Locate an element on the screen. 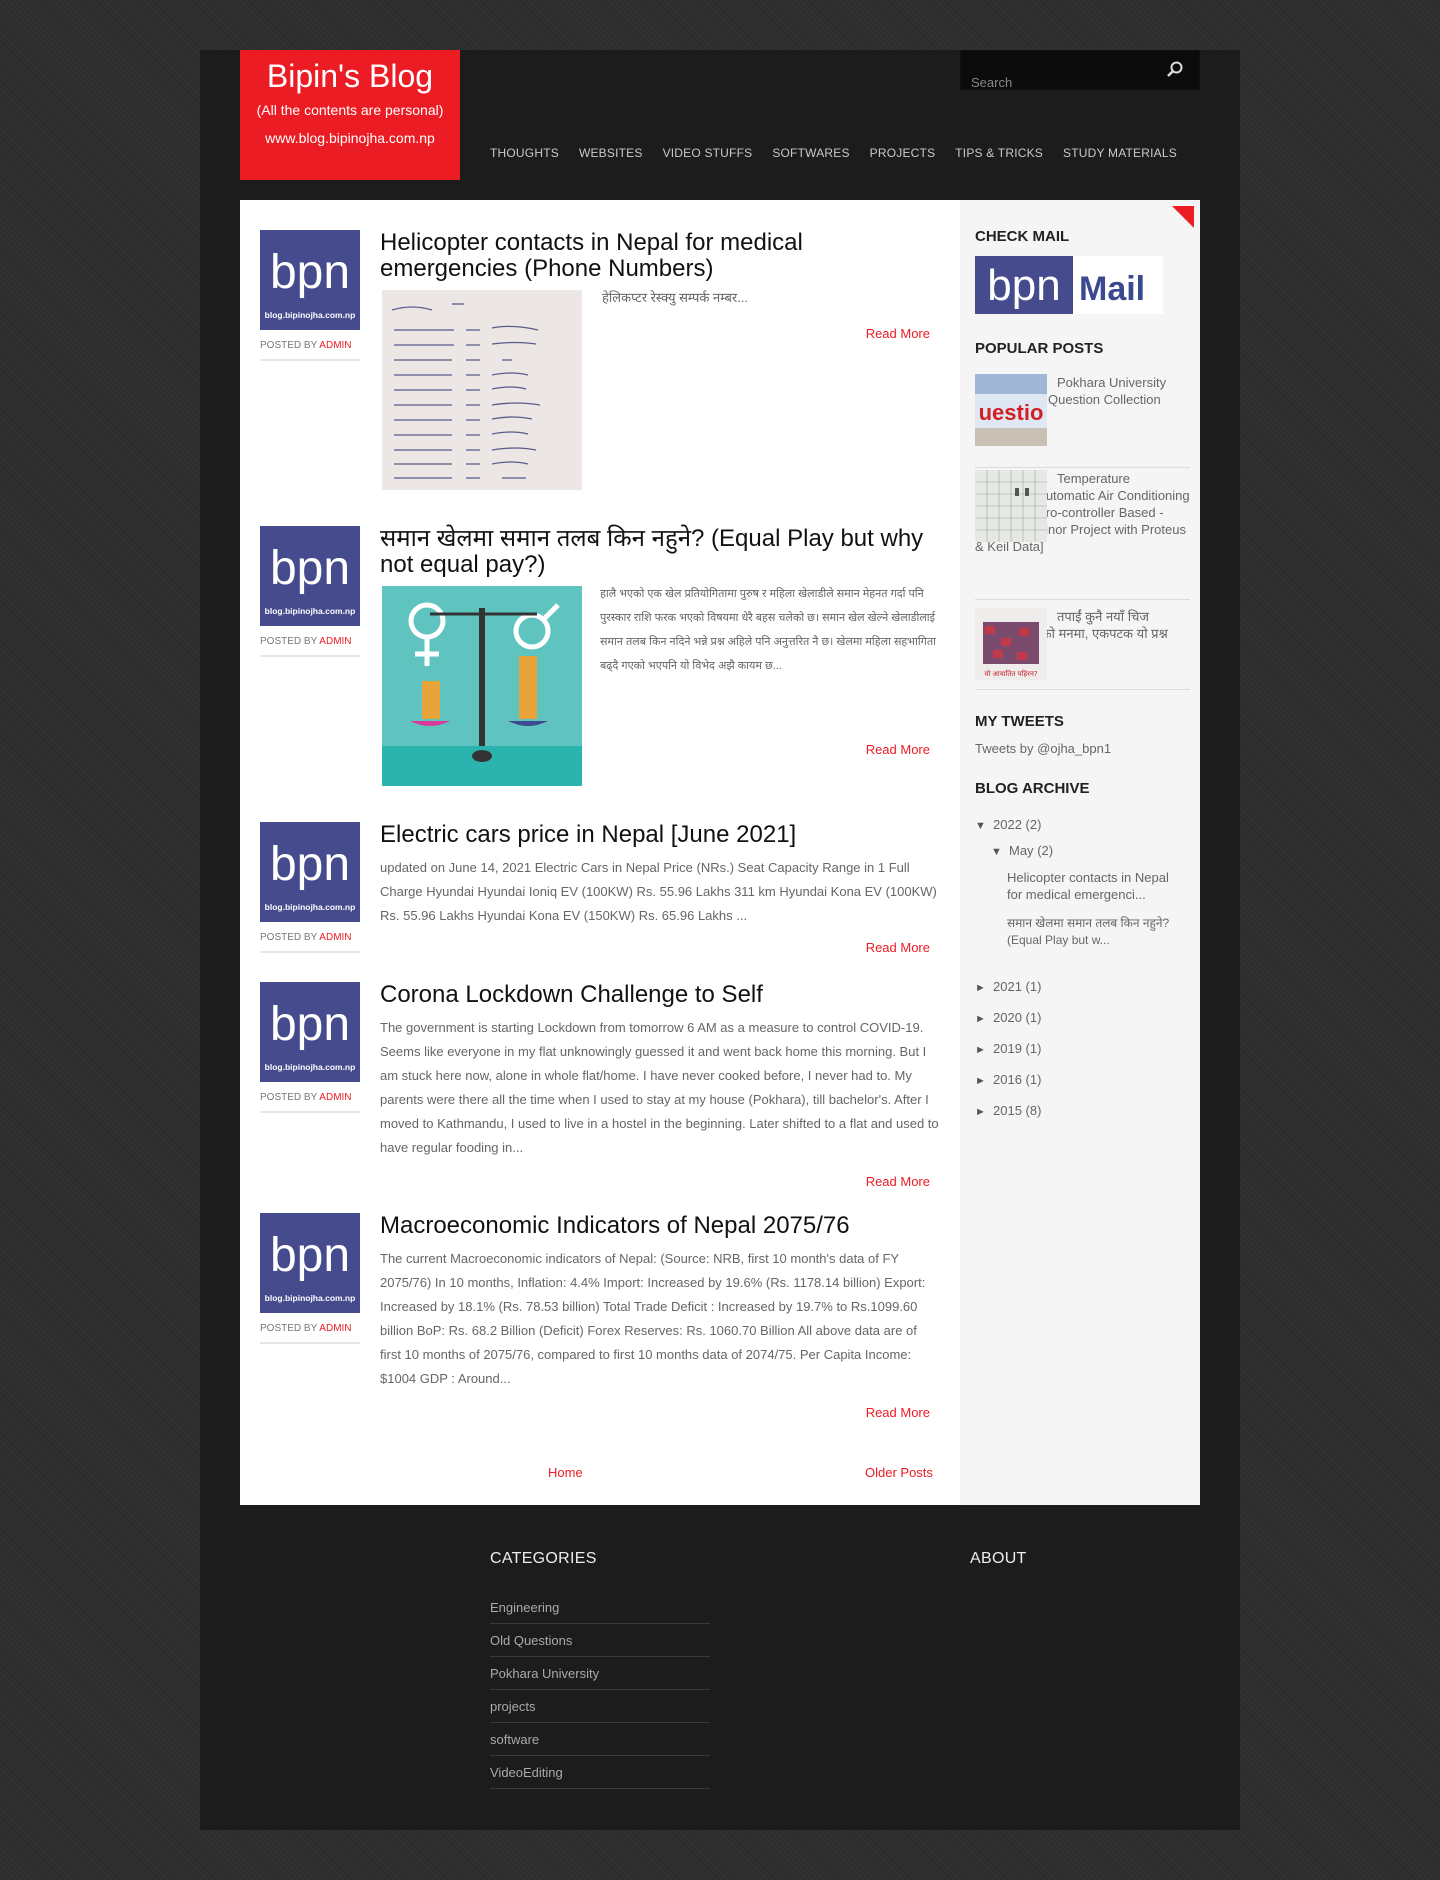  archive-year-2022: ▼ 2022 (2) is located at coordinates (1008, 824).